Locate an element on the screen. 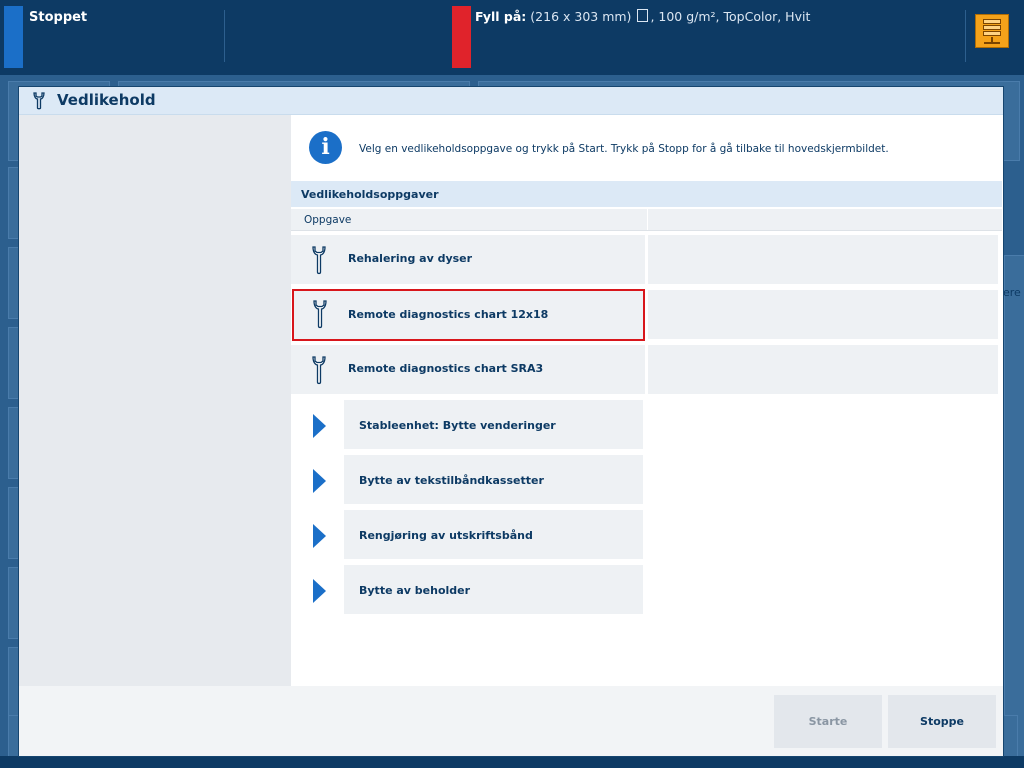 The width and height of the screenshot is (1024, 768). status-indicator is located at coordinates (13, 37).